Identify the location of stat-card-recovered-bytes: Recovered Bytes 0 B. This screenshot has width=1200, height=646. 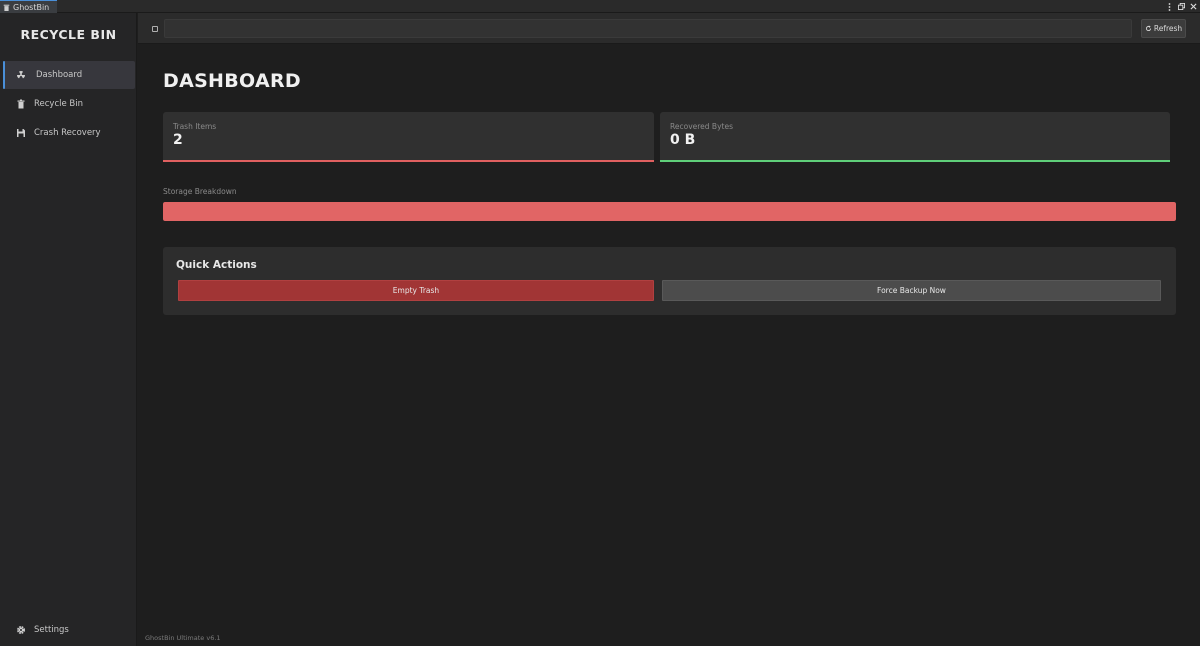
(915, 137).